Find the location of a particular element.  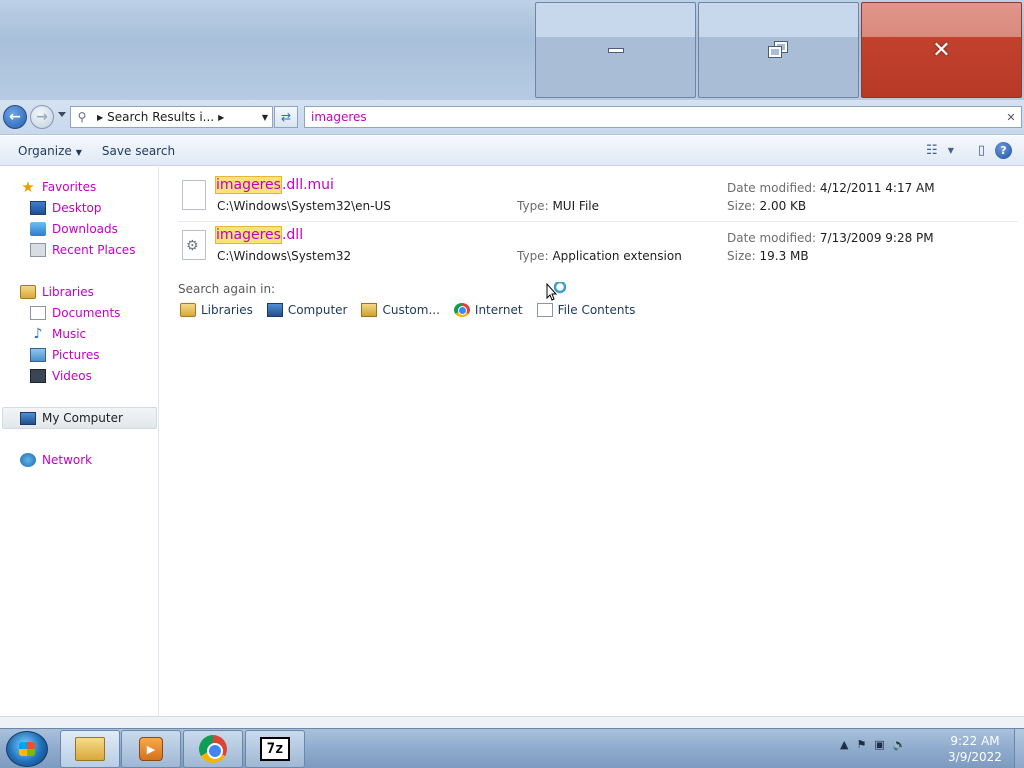

back-button: ← is located at coordinates (15, 117).